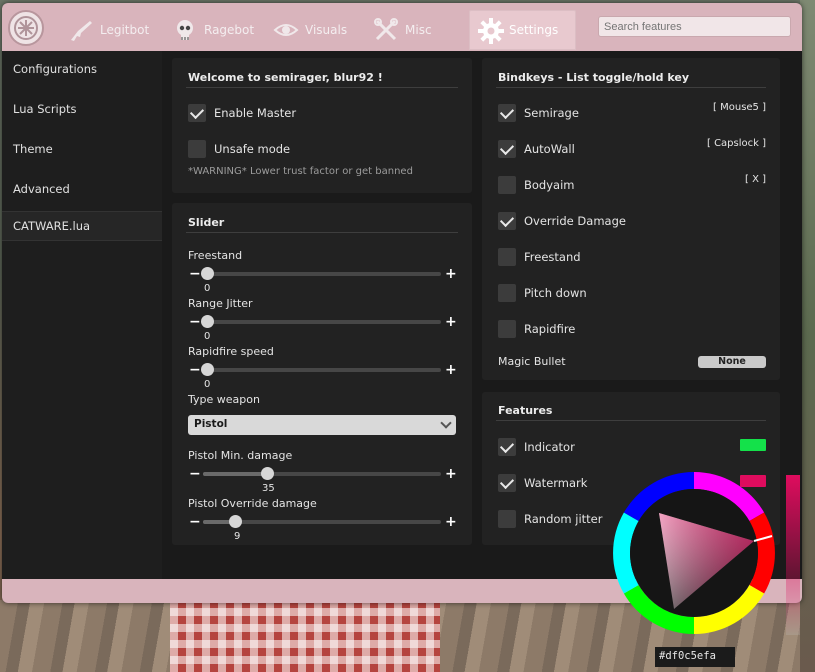 This screenshot has width=815, height=672. Describe the element at coordinates (322, 473) in the screenshot. I see `pistol-min-damage-slider` at that location.